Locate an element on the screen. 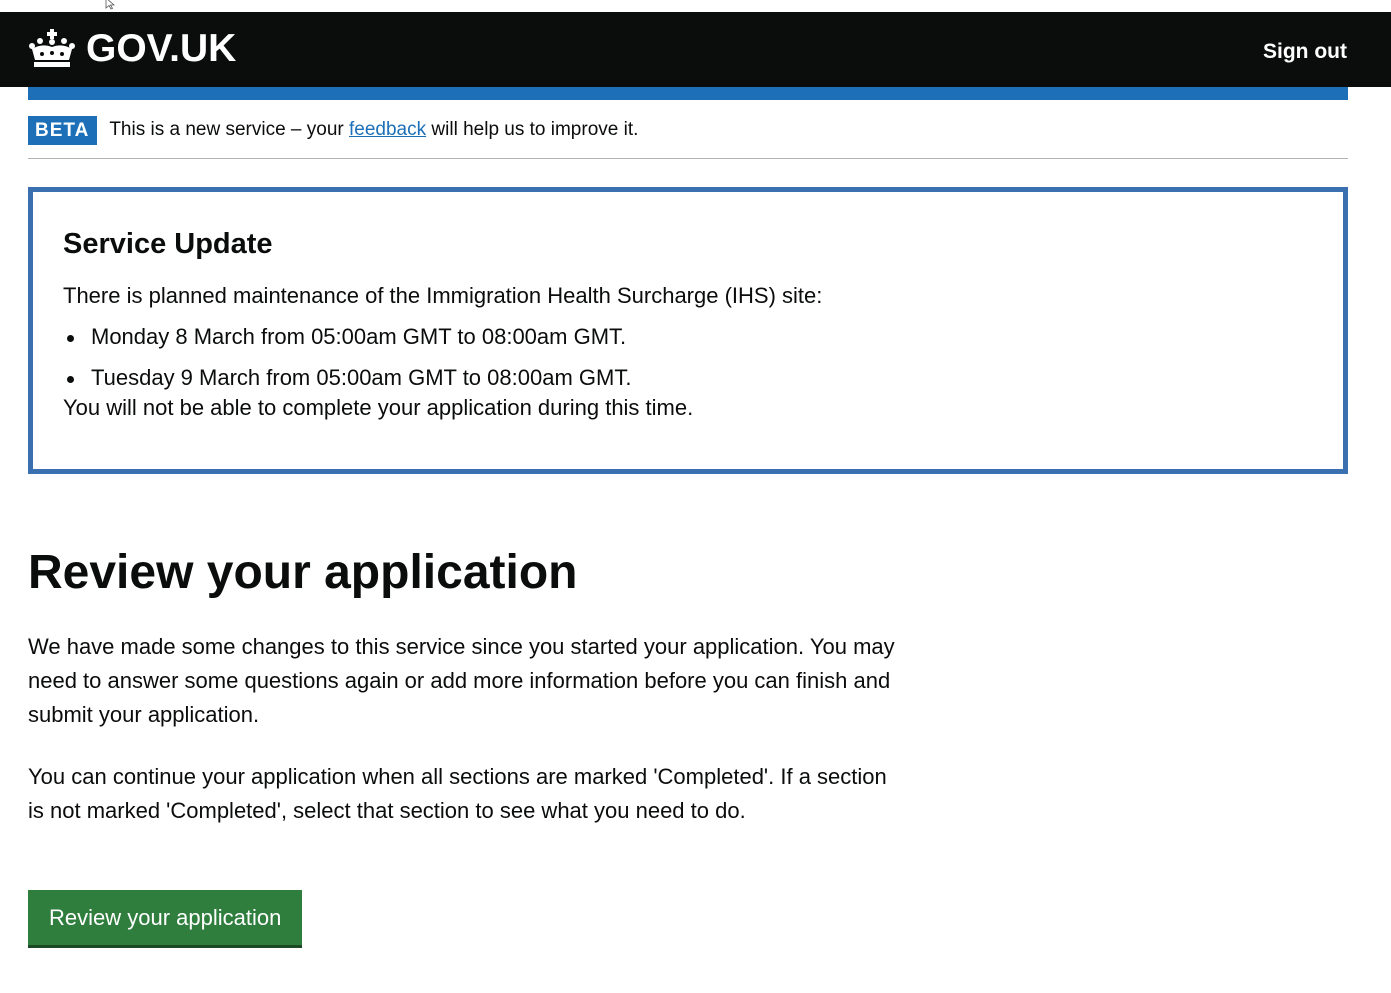 Image resolution: width=1391 pixels, height=993 pixels. site-header: GOV.UK Sign out is located at coordinates (695, 49).